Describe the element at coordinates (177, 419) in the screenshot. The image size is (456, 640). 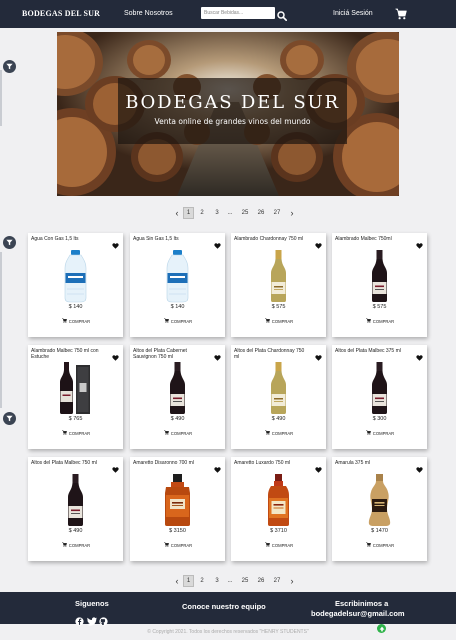
I see `product-price: $ 490` at that location.